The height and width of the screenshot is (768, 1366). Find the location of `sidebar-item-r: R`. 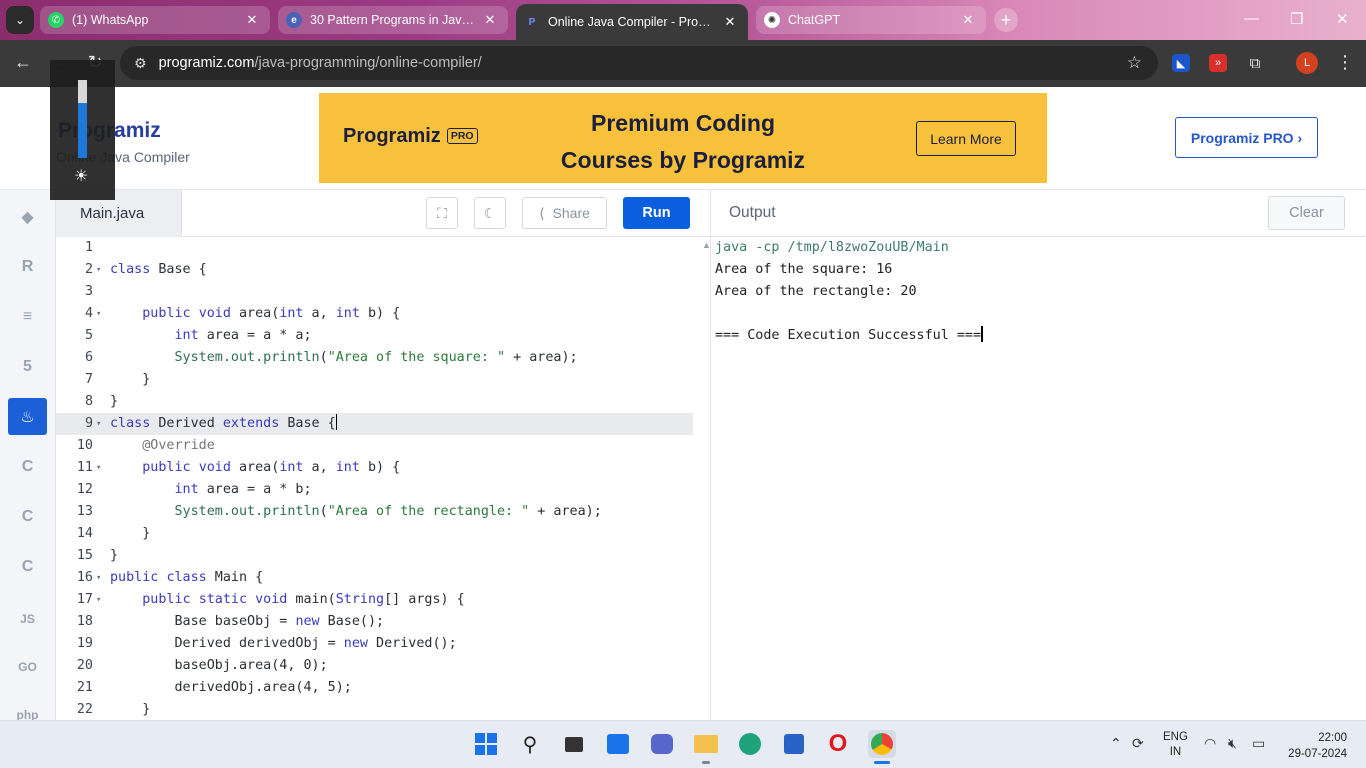

sidebar-item-r: R is located at coordinates (27, 266).